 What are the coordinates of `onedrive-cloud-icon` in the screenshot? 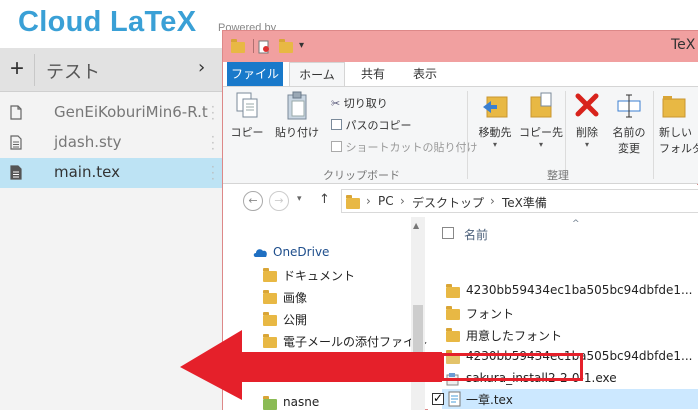 It's located at (260, 253).